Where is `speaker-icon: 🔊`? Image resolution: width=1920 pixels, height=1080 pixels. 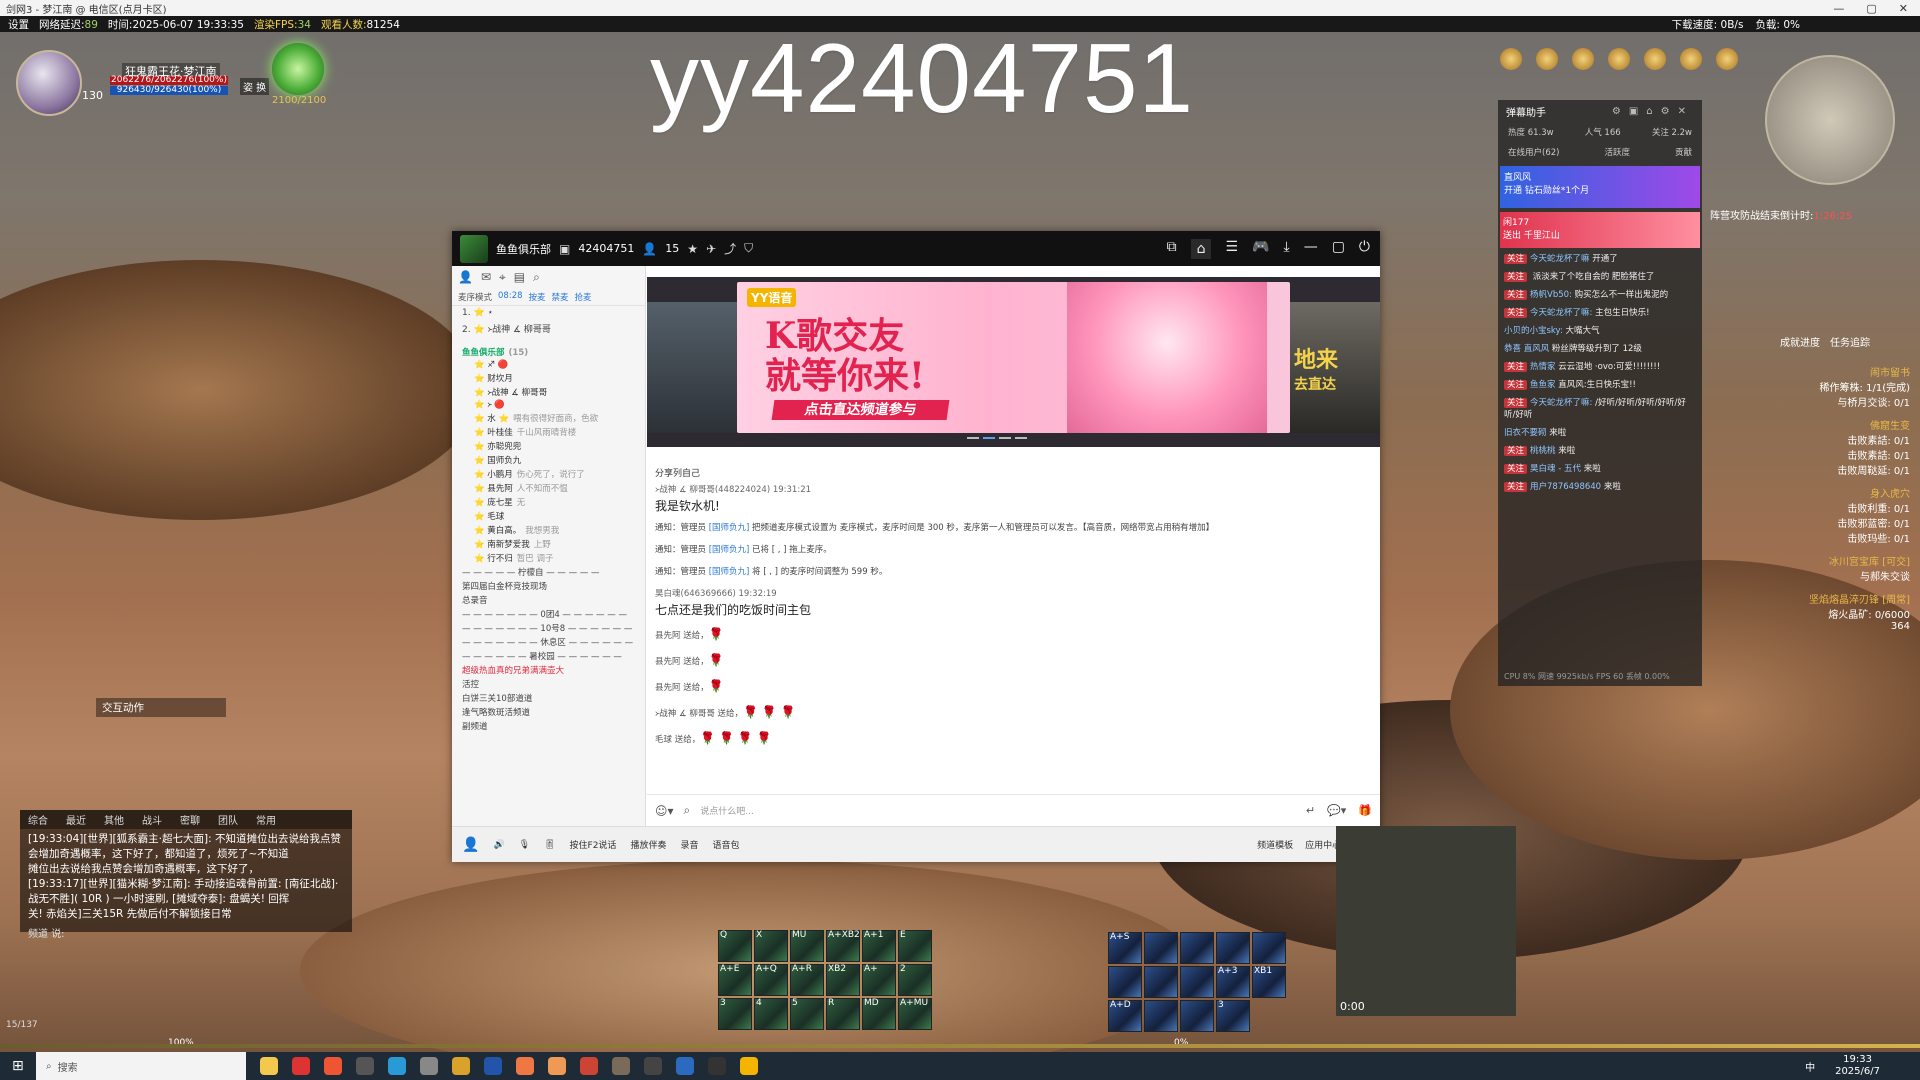
speaker-icon: 🔊 is located at coordinates (498, 845).